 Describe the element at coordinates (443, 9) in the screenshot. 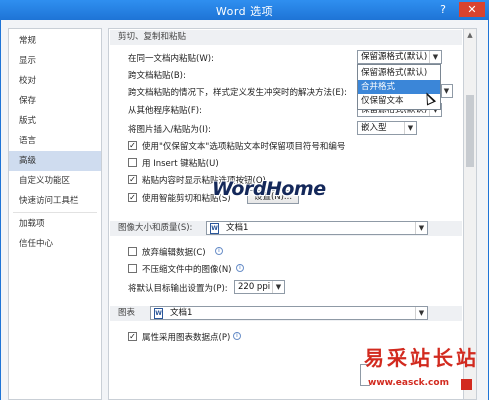

I see `help-button: ?` at that location.